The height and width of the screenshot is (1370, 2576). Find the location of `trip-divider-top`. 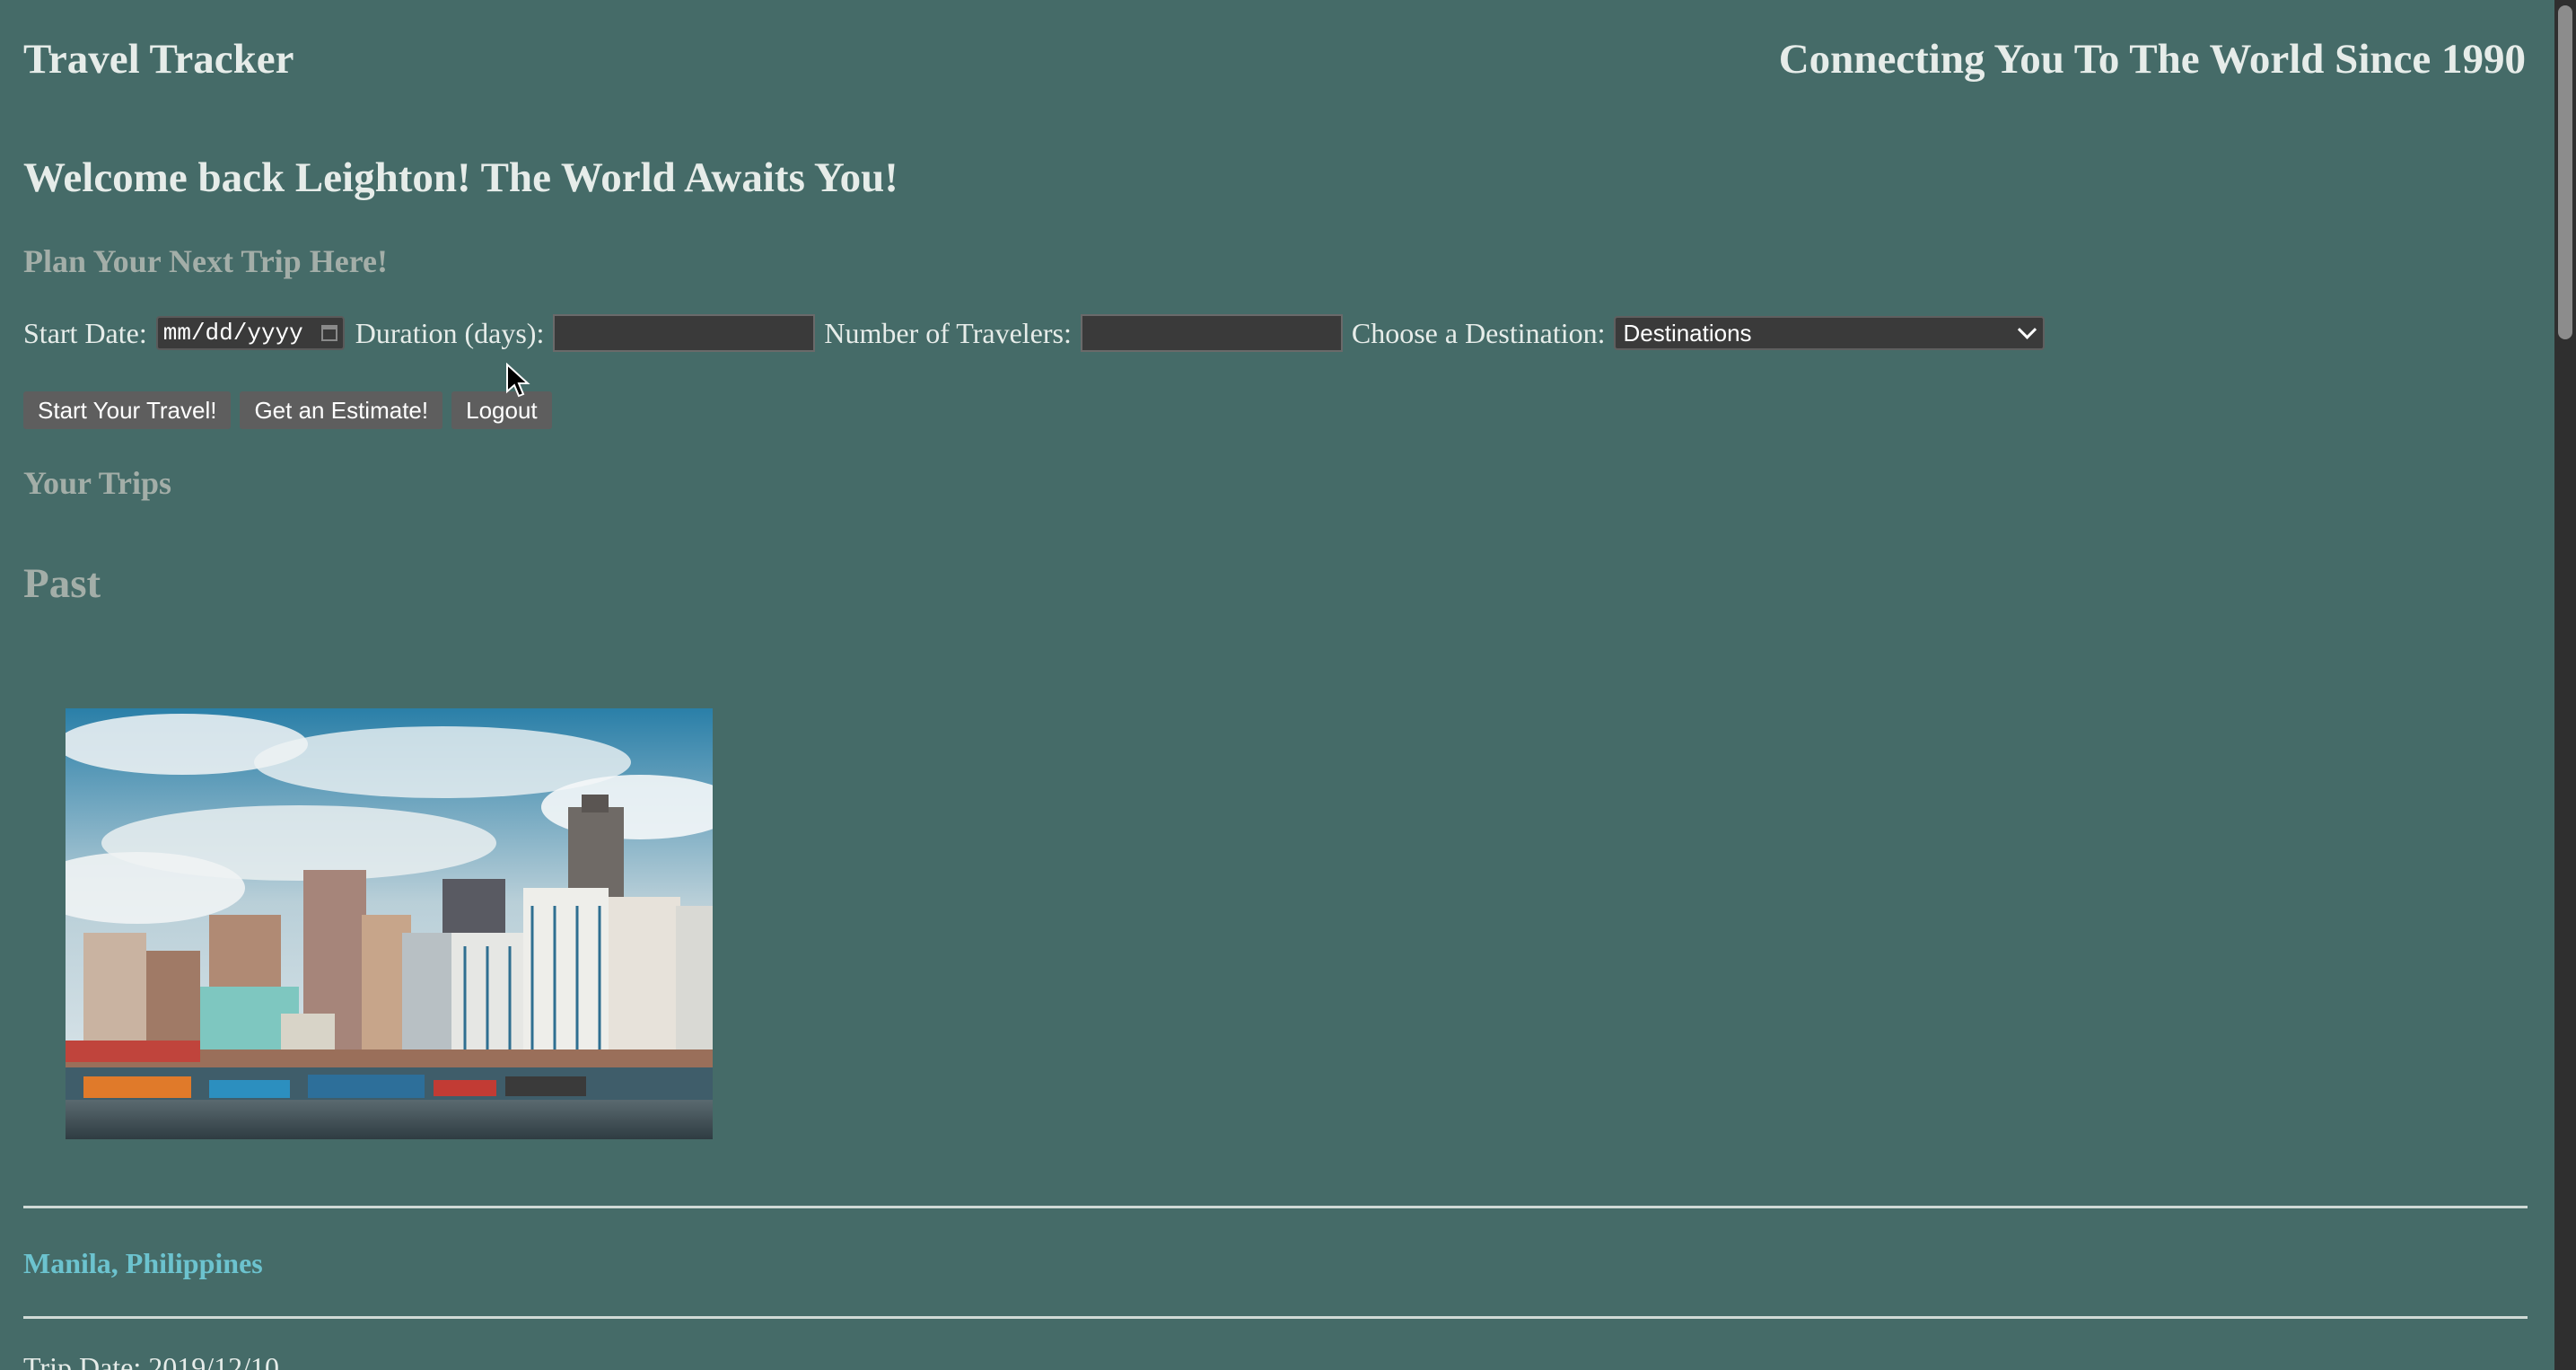

trip-divider-top is located at coordinates (1275, 1207).